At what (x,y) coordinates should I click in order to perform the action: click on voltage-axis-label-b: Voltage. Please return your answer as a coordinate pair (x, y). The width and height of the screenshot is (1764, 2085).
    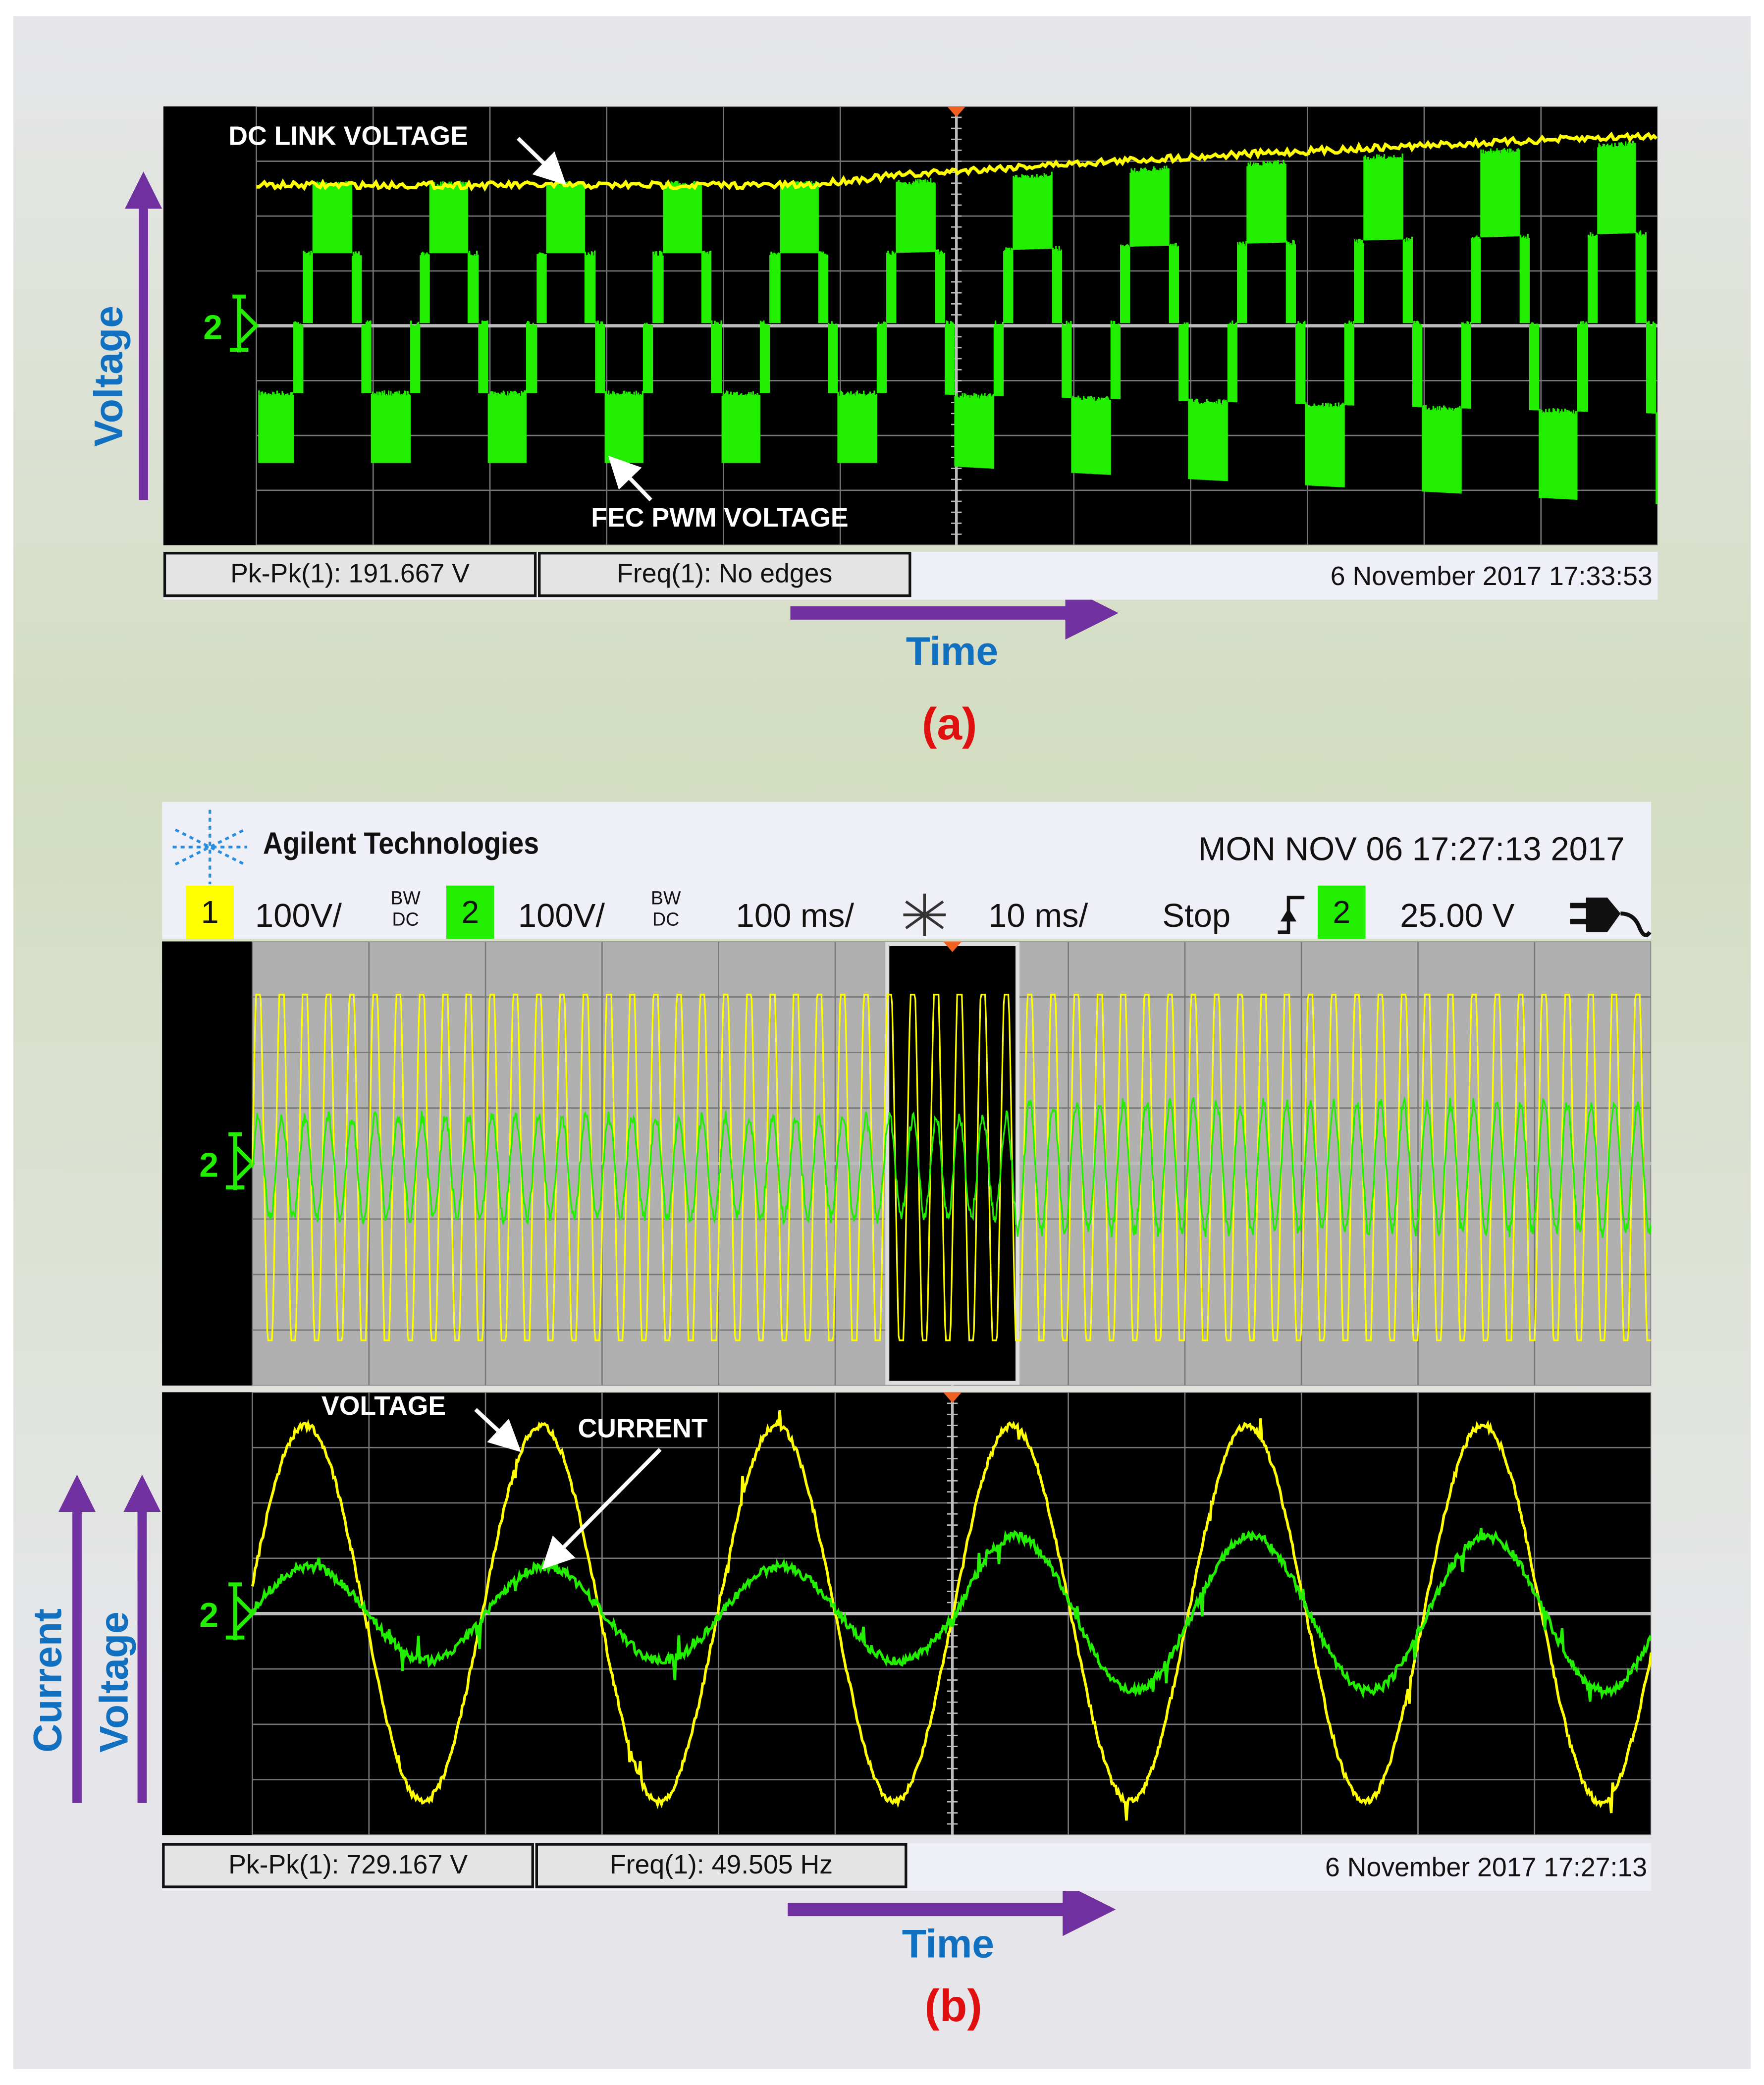
    Looking at the image, I should click on (115, 1682).